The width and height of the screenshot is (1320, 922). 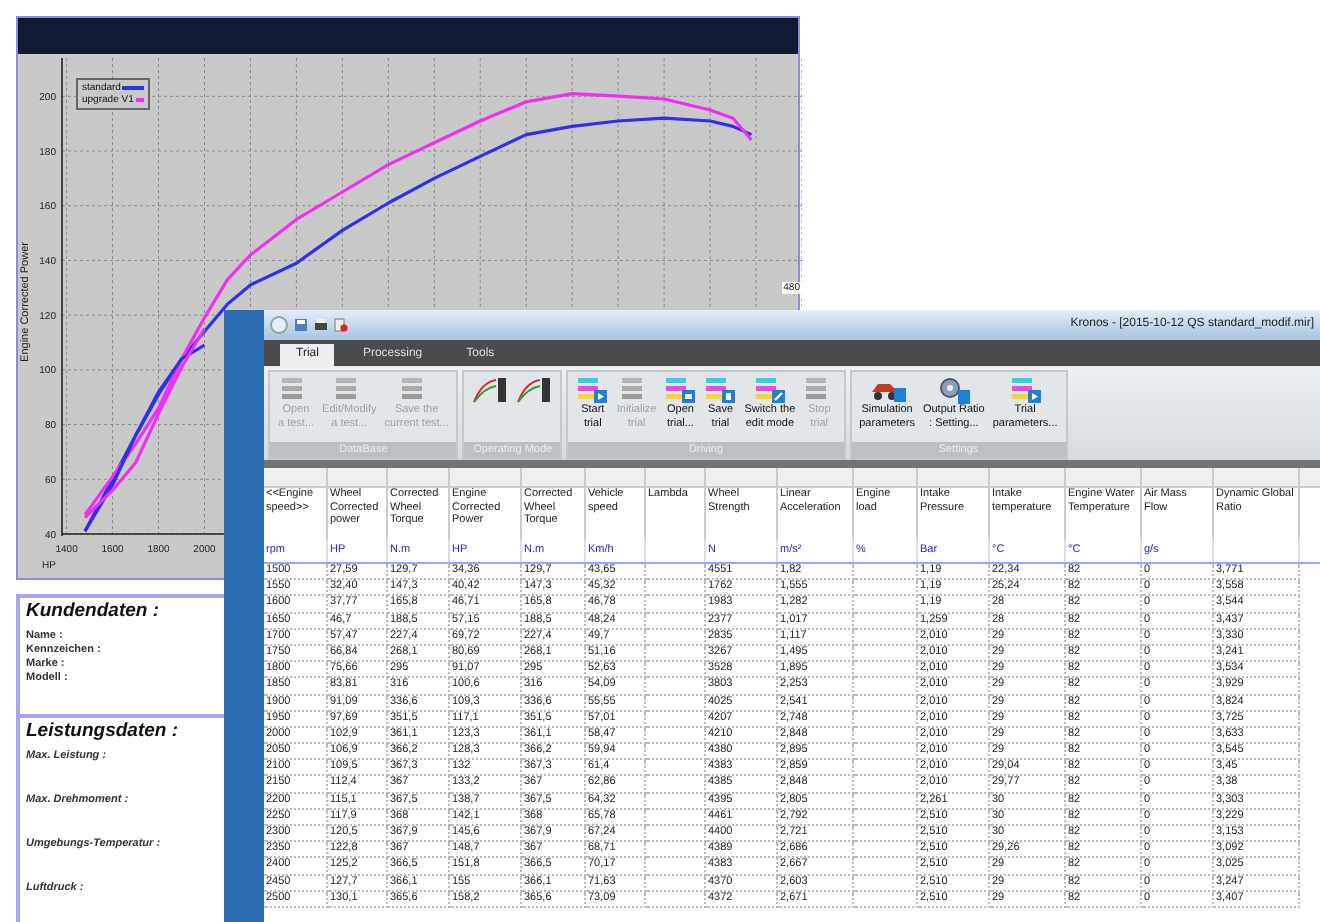 I want to click on section-title: Leistungsdaten :, so click(x=103, y=731).